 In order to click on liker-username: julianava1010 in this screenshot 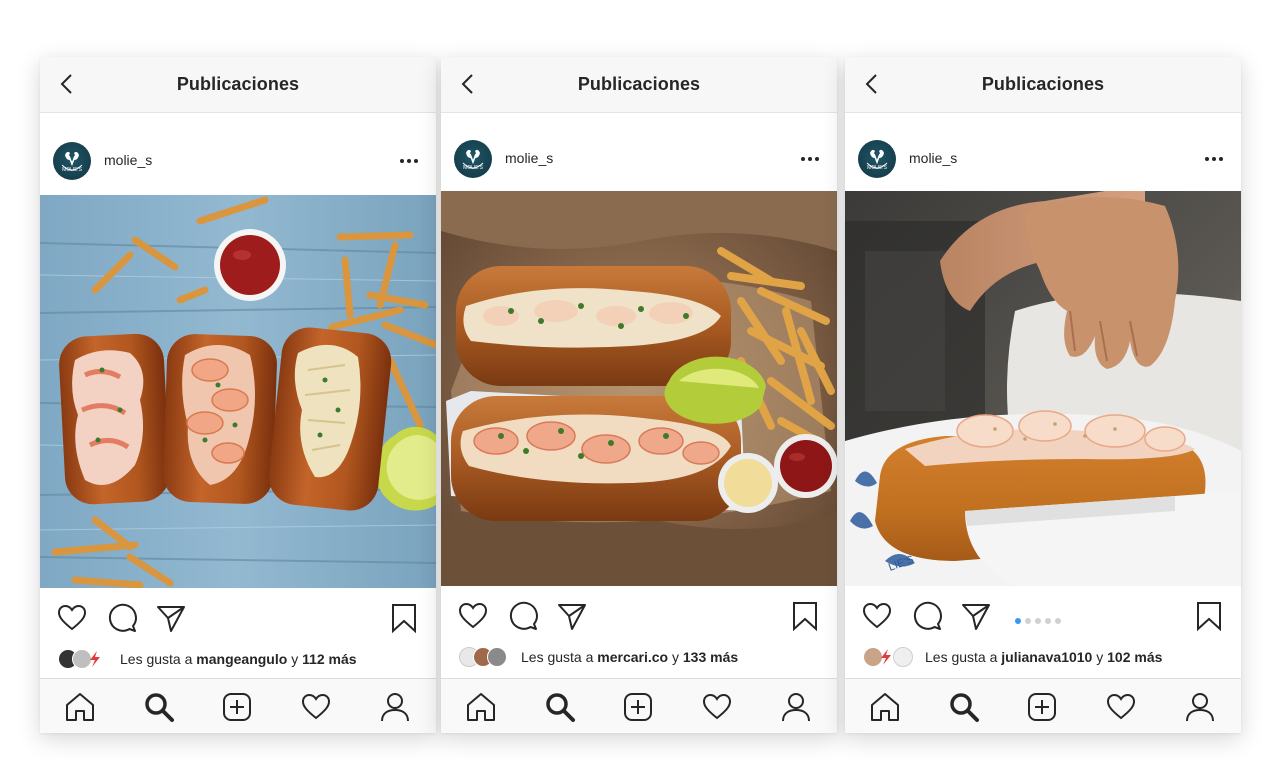, I will do `click(1046, 657)`.